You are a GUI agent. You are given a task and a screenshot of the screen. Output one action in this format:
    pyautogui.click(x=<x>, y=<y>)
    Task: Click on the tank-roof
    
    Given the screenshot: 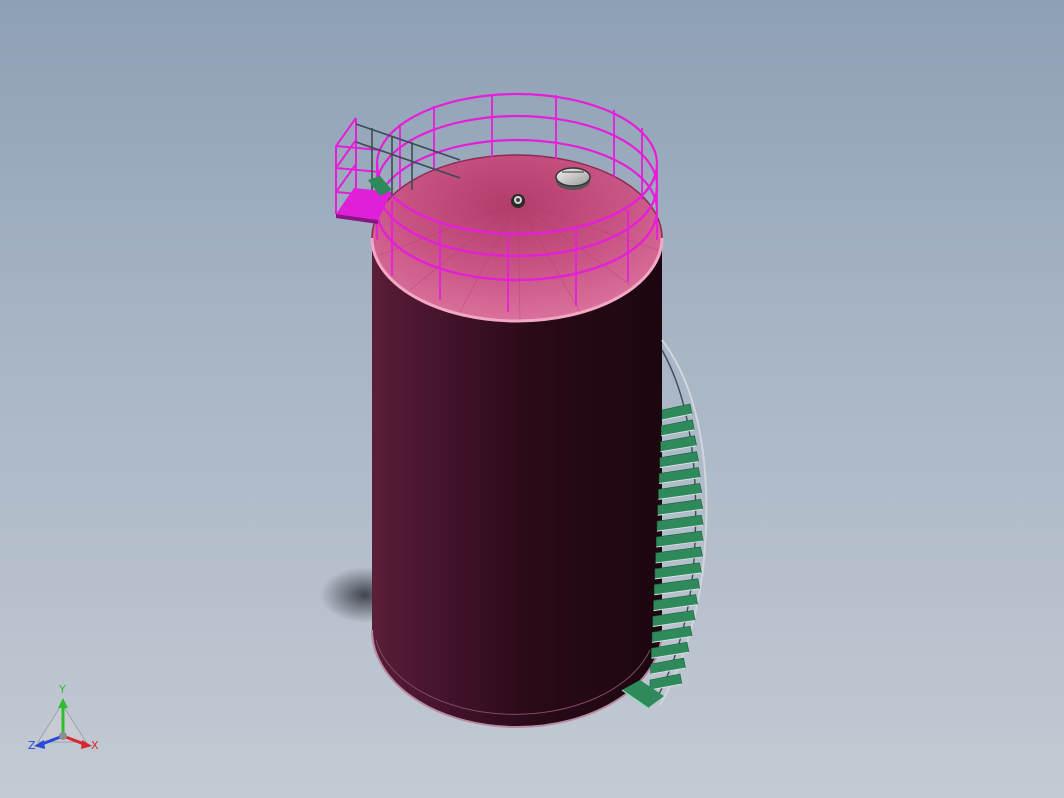 What is the action you would take?
    pyautogui.click(x=517, y=238)
    